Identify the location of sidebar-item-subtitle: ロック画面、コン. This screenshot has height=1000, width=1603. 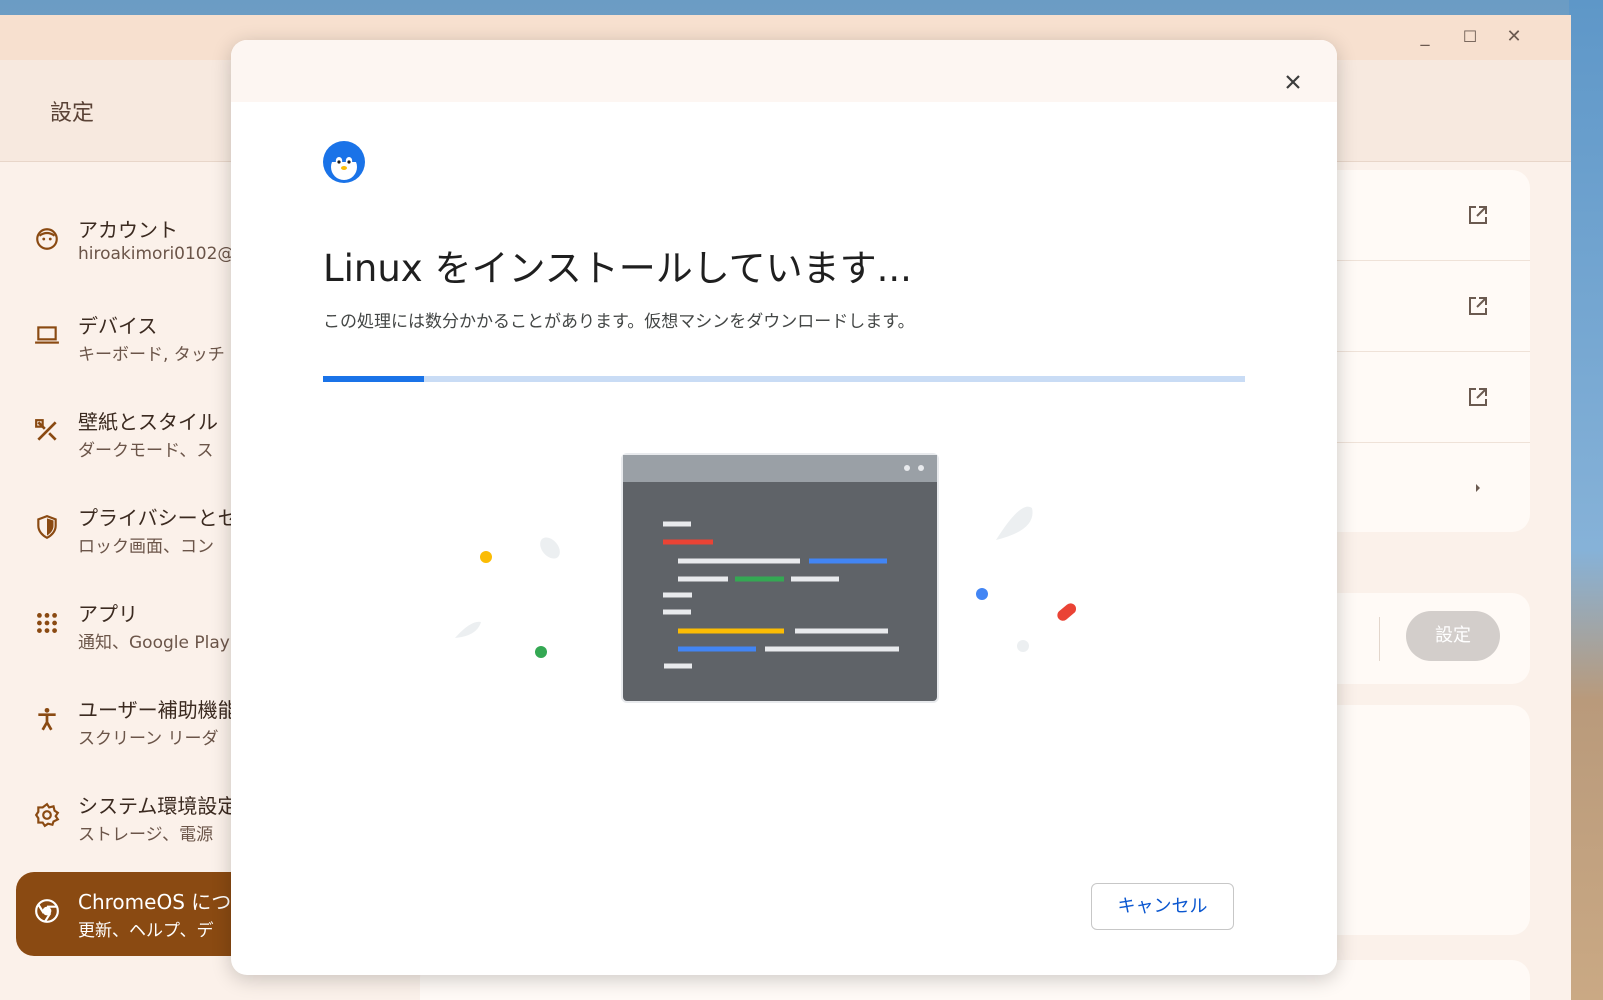
(146, 547).